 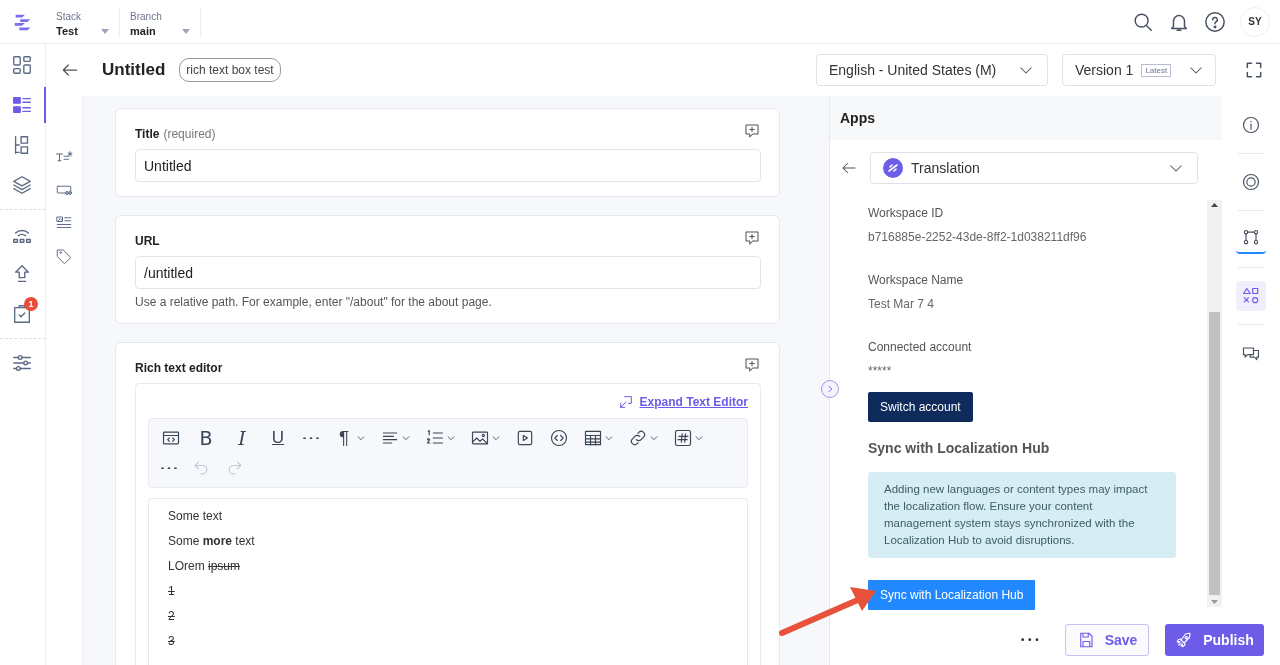 What do you see at coordinates (1034, 168) in the screenshot?
I see `app-dropdown: Translation` at bounding box center [1034, 168].